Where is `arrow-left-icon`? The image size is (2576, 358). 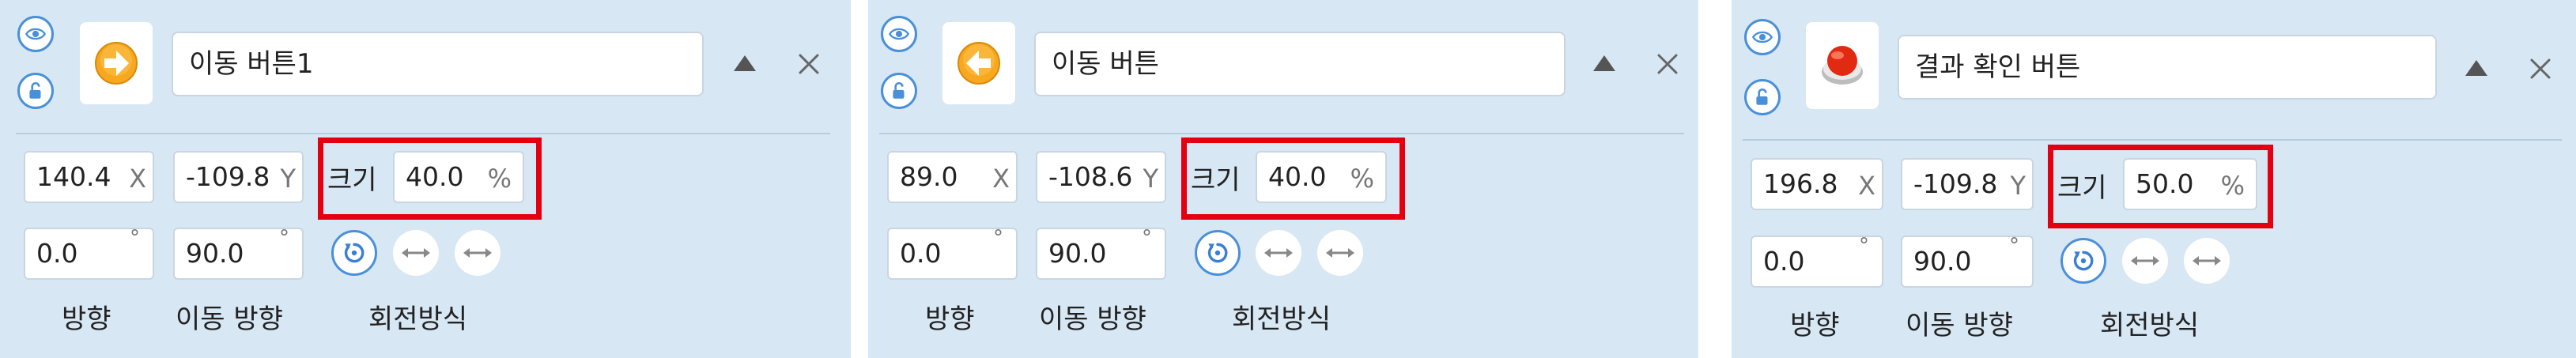 arrow-left-icon is located at coordinates (979, 63).